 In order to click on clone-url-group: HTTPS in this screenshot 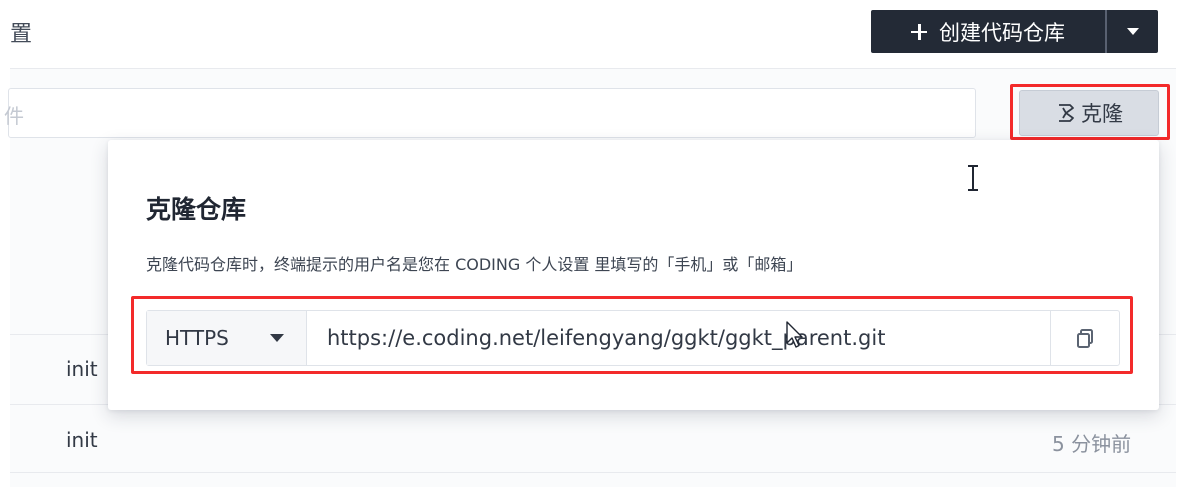, I will do `click(633, 338)`.